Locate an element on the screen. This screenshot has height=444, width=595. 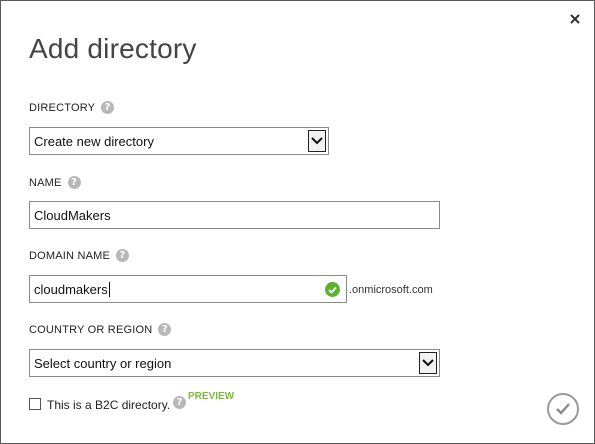
dialog-title: Add directory is located at coordinates (113, 48).